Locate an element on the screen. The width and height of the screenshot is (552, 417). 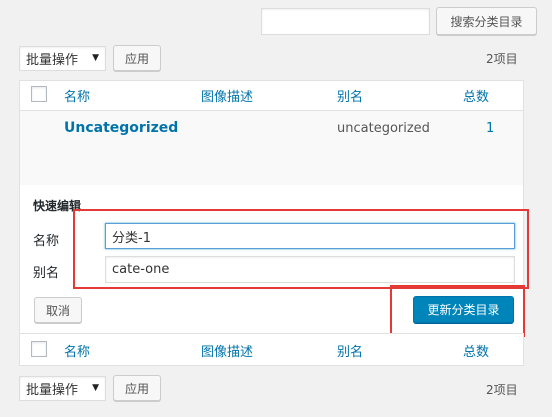
table-footer is located at coordinates (271, 349).